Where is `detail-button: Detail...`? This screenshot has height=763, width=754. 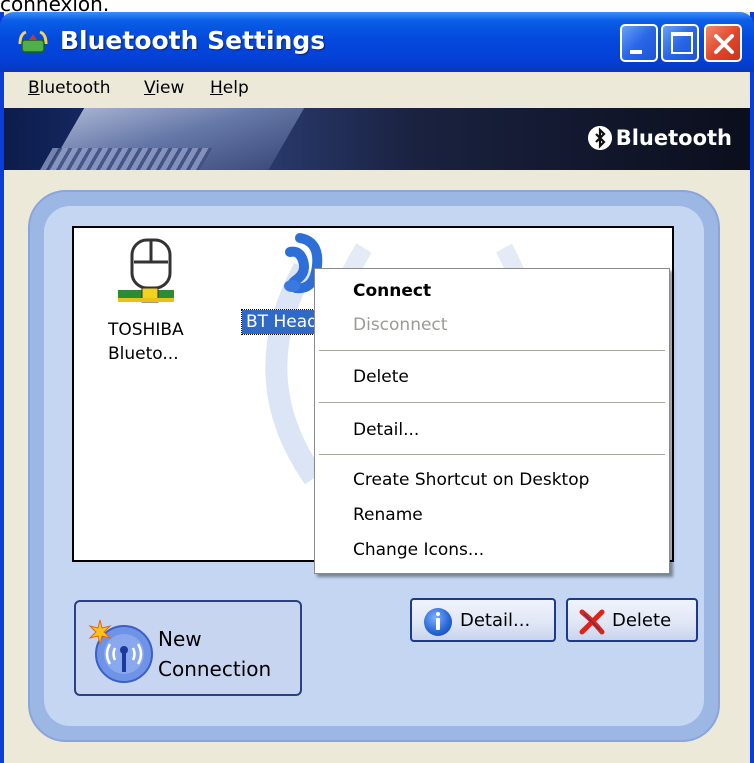 detail-button: Detail... is located at coordinates (483, 620).